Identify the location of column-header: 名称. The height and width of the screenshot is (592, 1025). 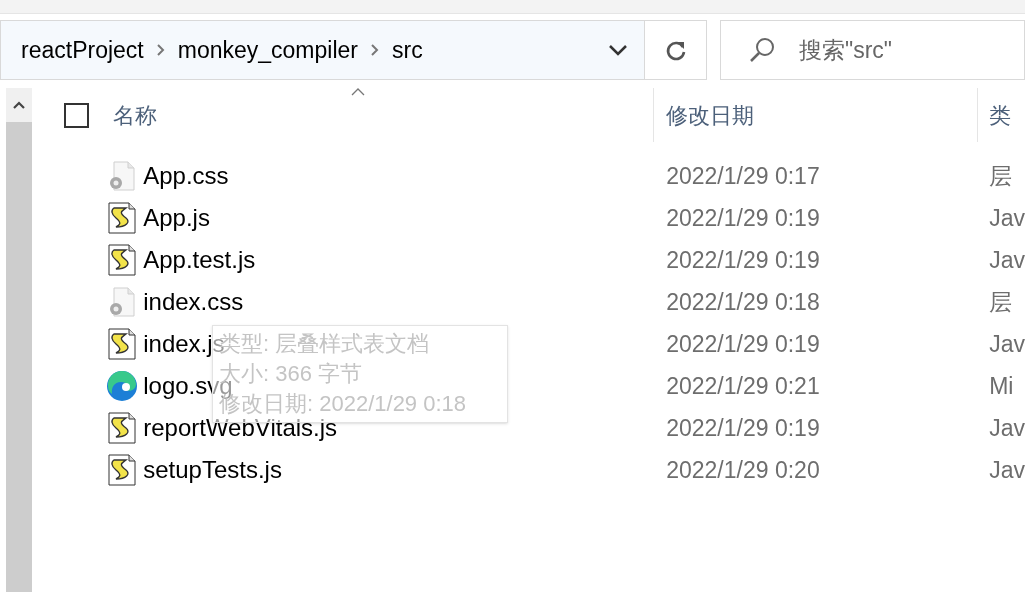
(383, 115).